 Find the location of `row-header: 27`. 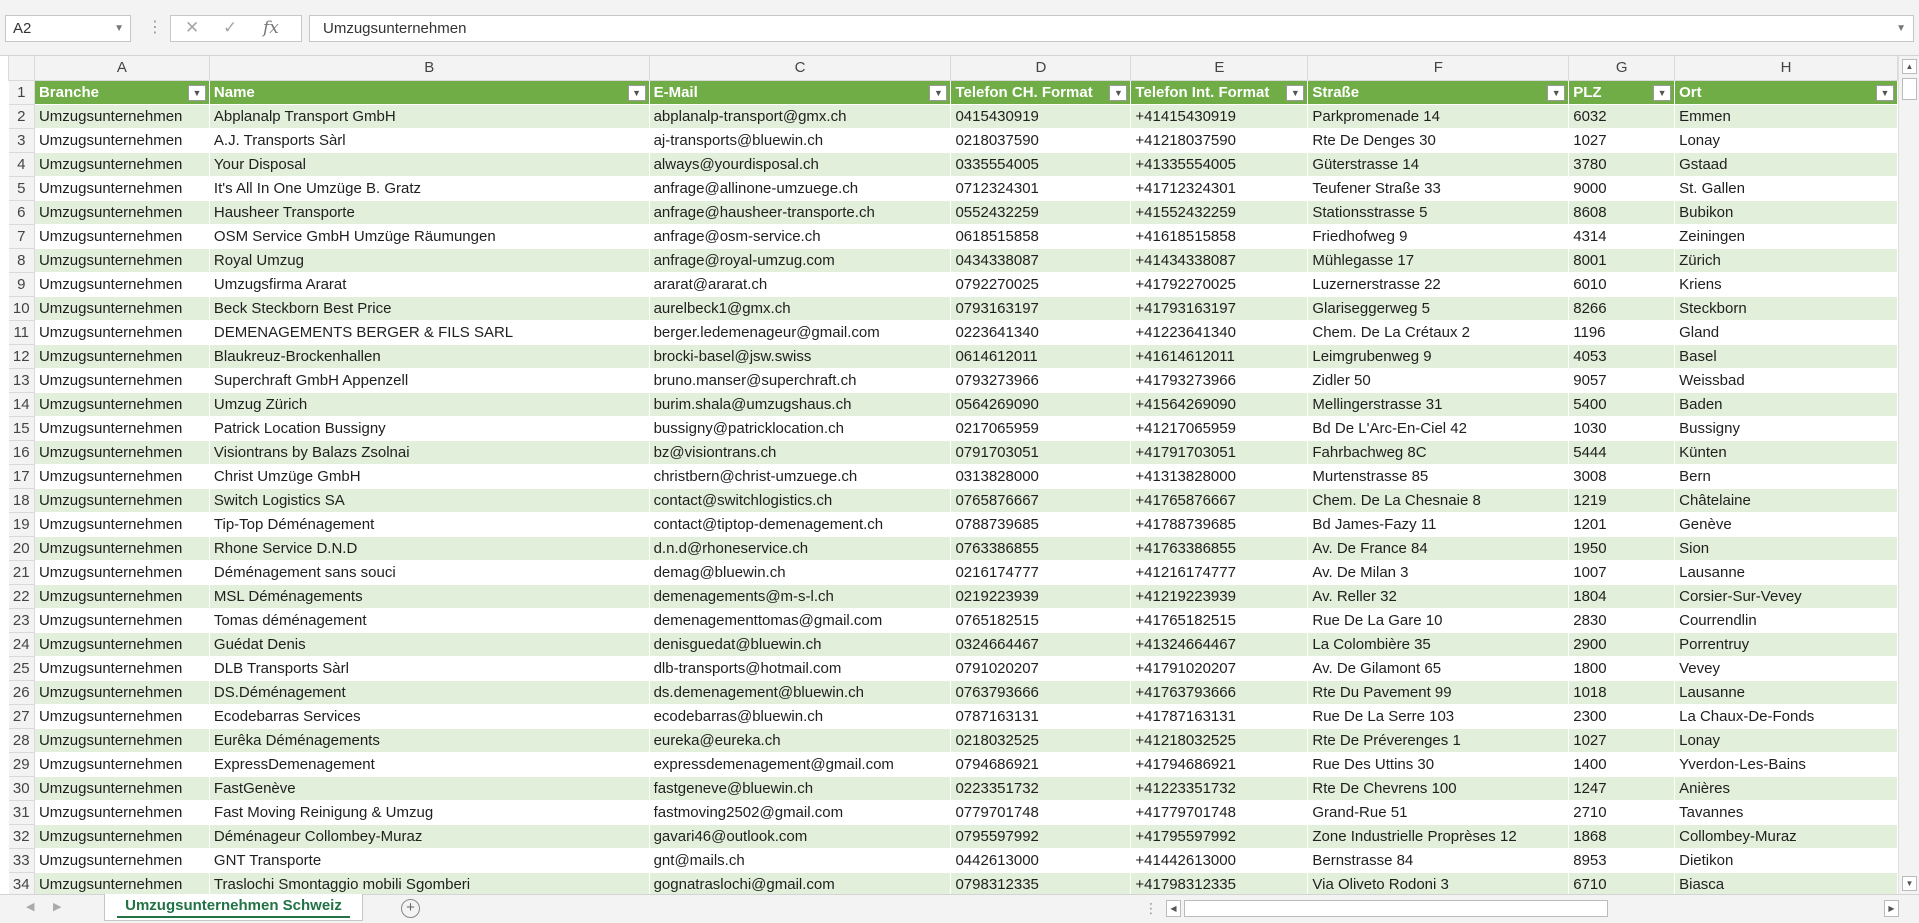

row-header: 27 is located at coordinates (21, 716).